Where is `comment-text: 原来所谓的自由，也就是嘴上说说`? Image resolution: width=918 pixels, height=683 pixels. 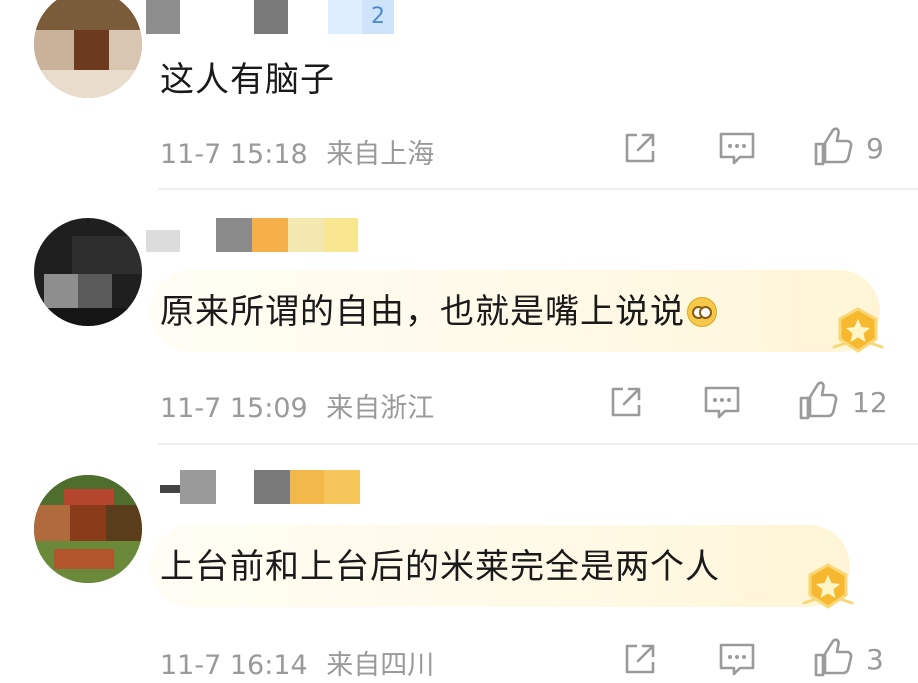 comment-text: 原来所谓的自由，也就是嘴上说说 is located at coordinates (438, 312).